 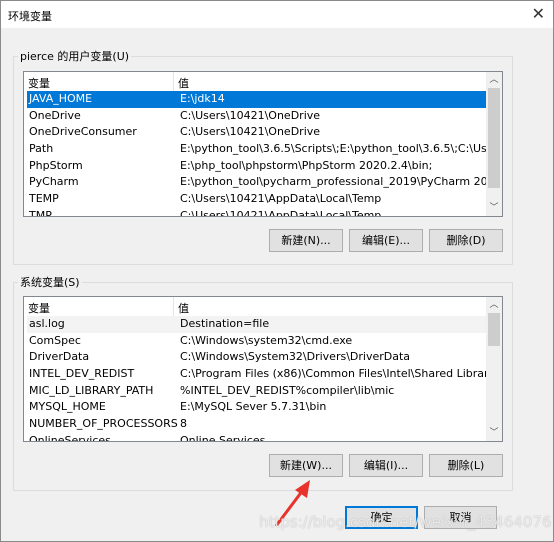 I want to click on variable-value: %INTEL_DEV_REDIST%compiler\lib\mic, so click(x=287, y=390).